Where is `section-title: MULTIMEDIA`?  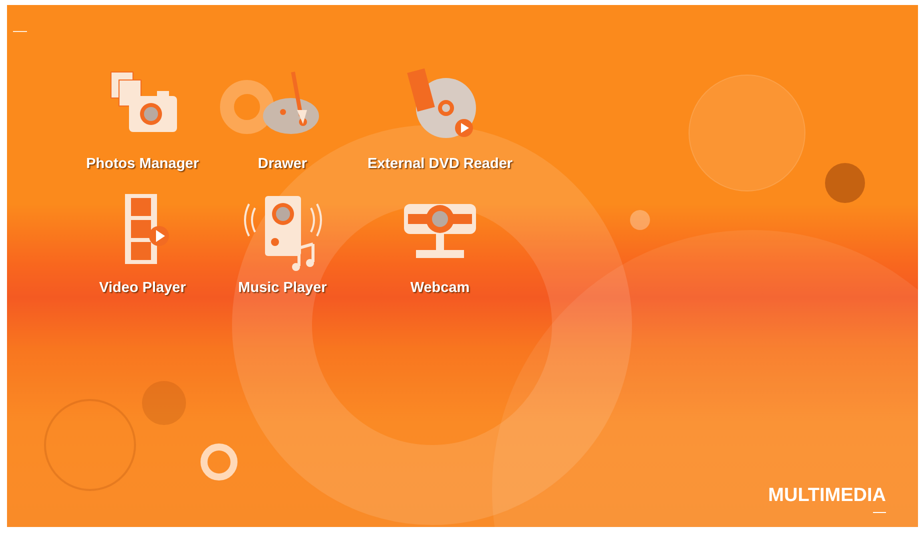 section-title: MULTIMEDIA is located at coordinates (827, 496).